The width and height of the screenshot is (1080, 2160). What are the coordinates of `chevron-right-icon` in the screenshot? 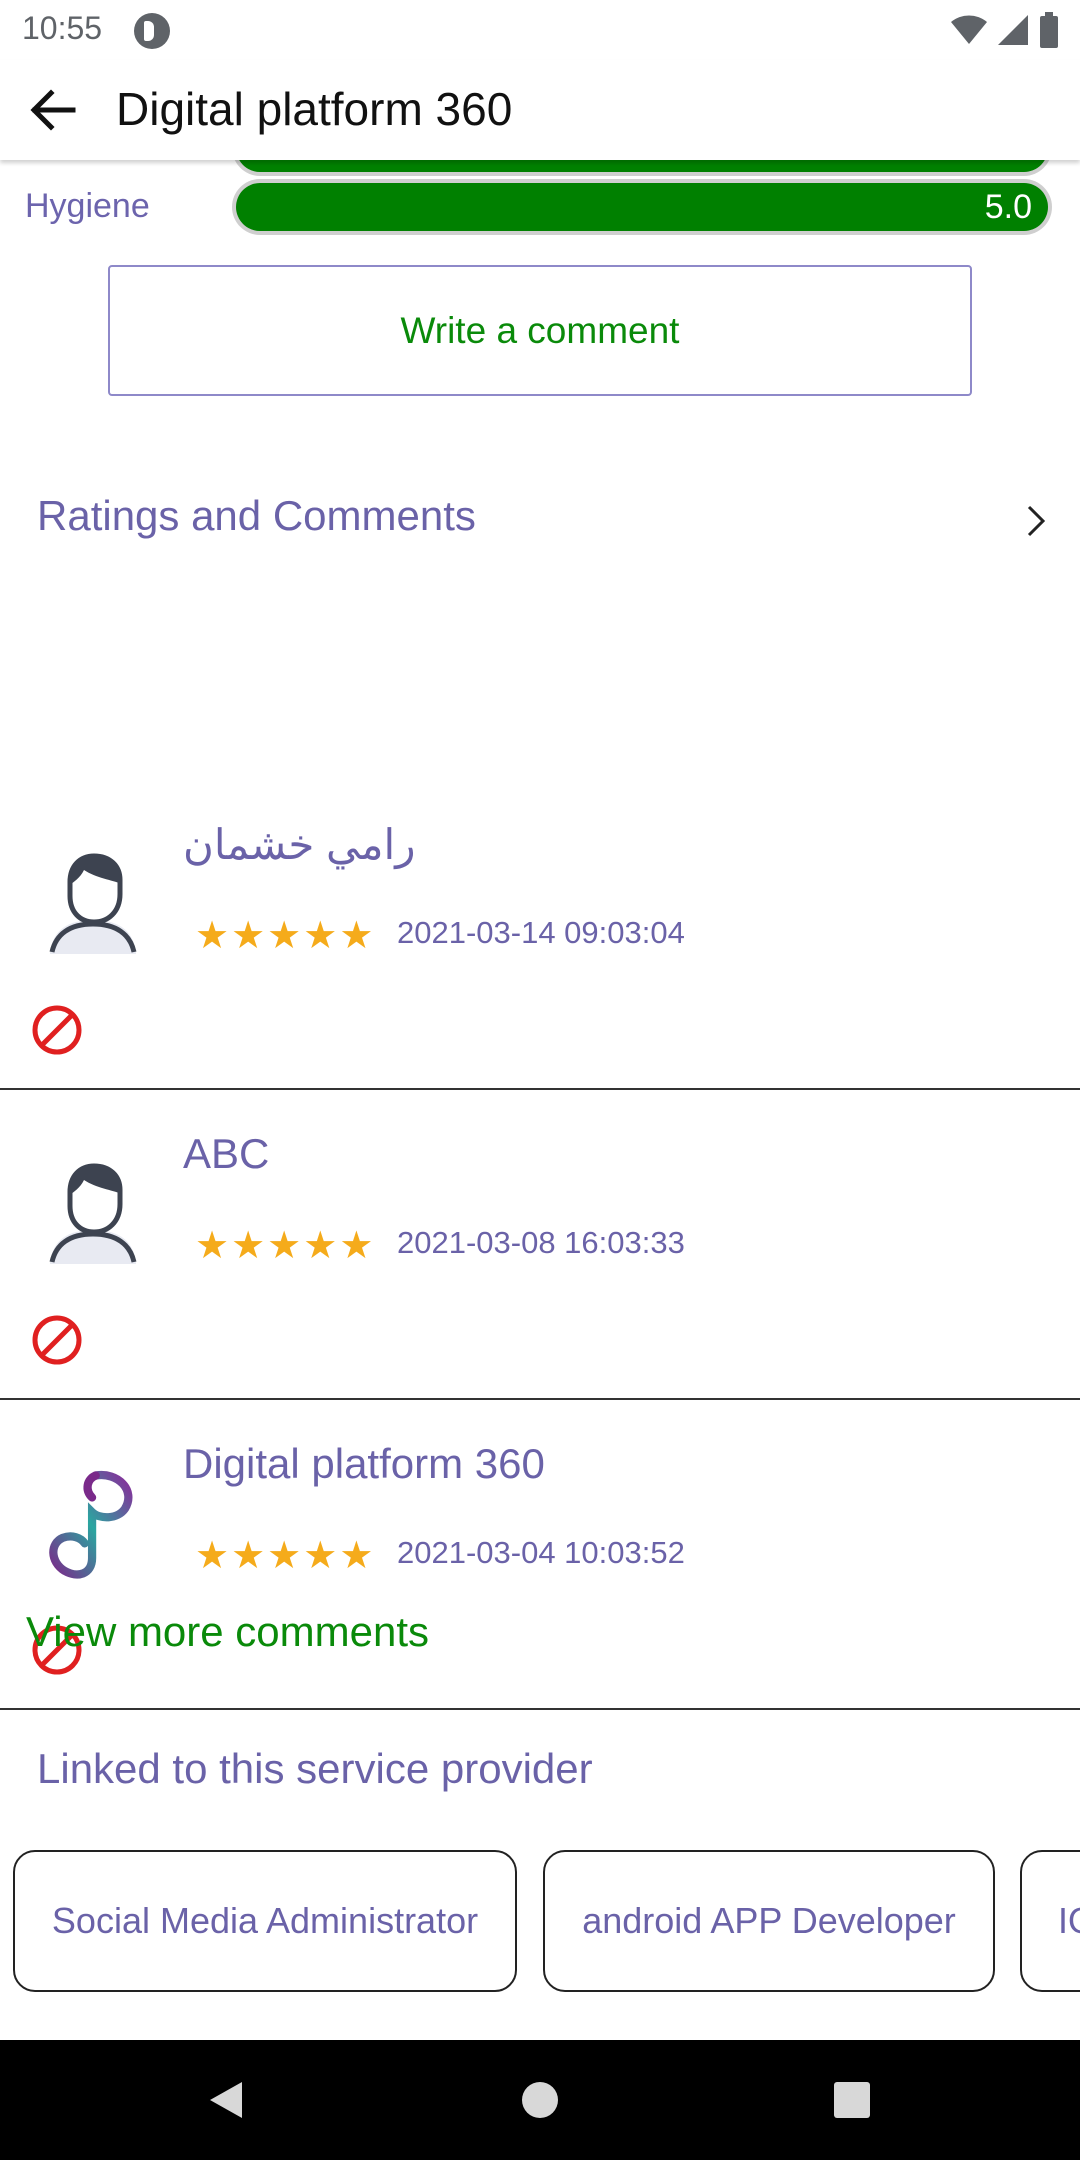 It's located at (1036, 521).